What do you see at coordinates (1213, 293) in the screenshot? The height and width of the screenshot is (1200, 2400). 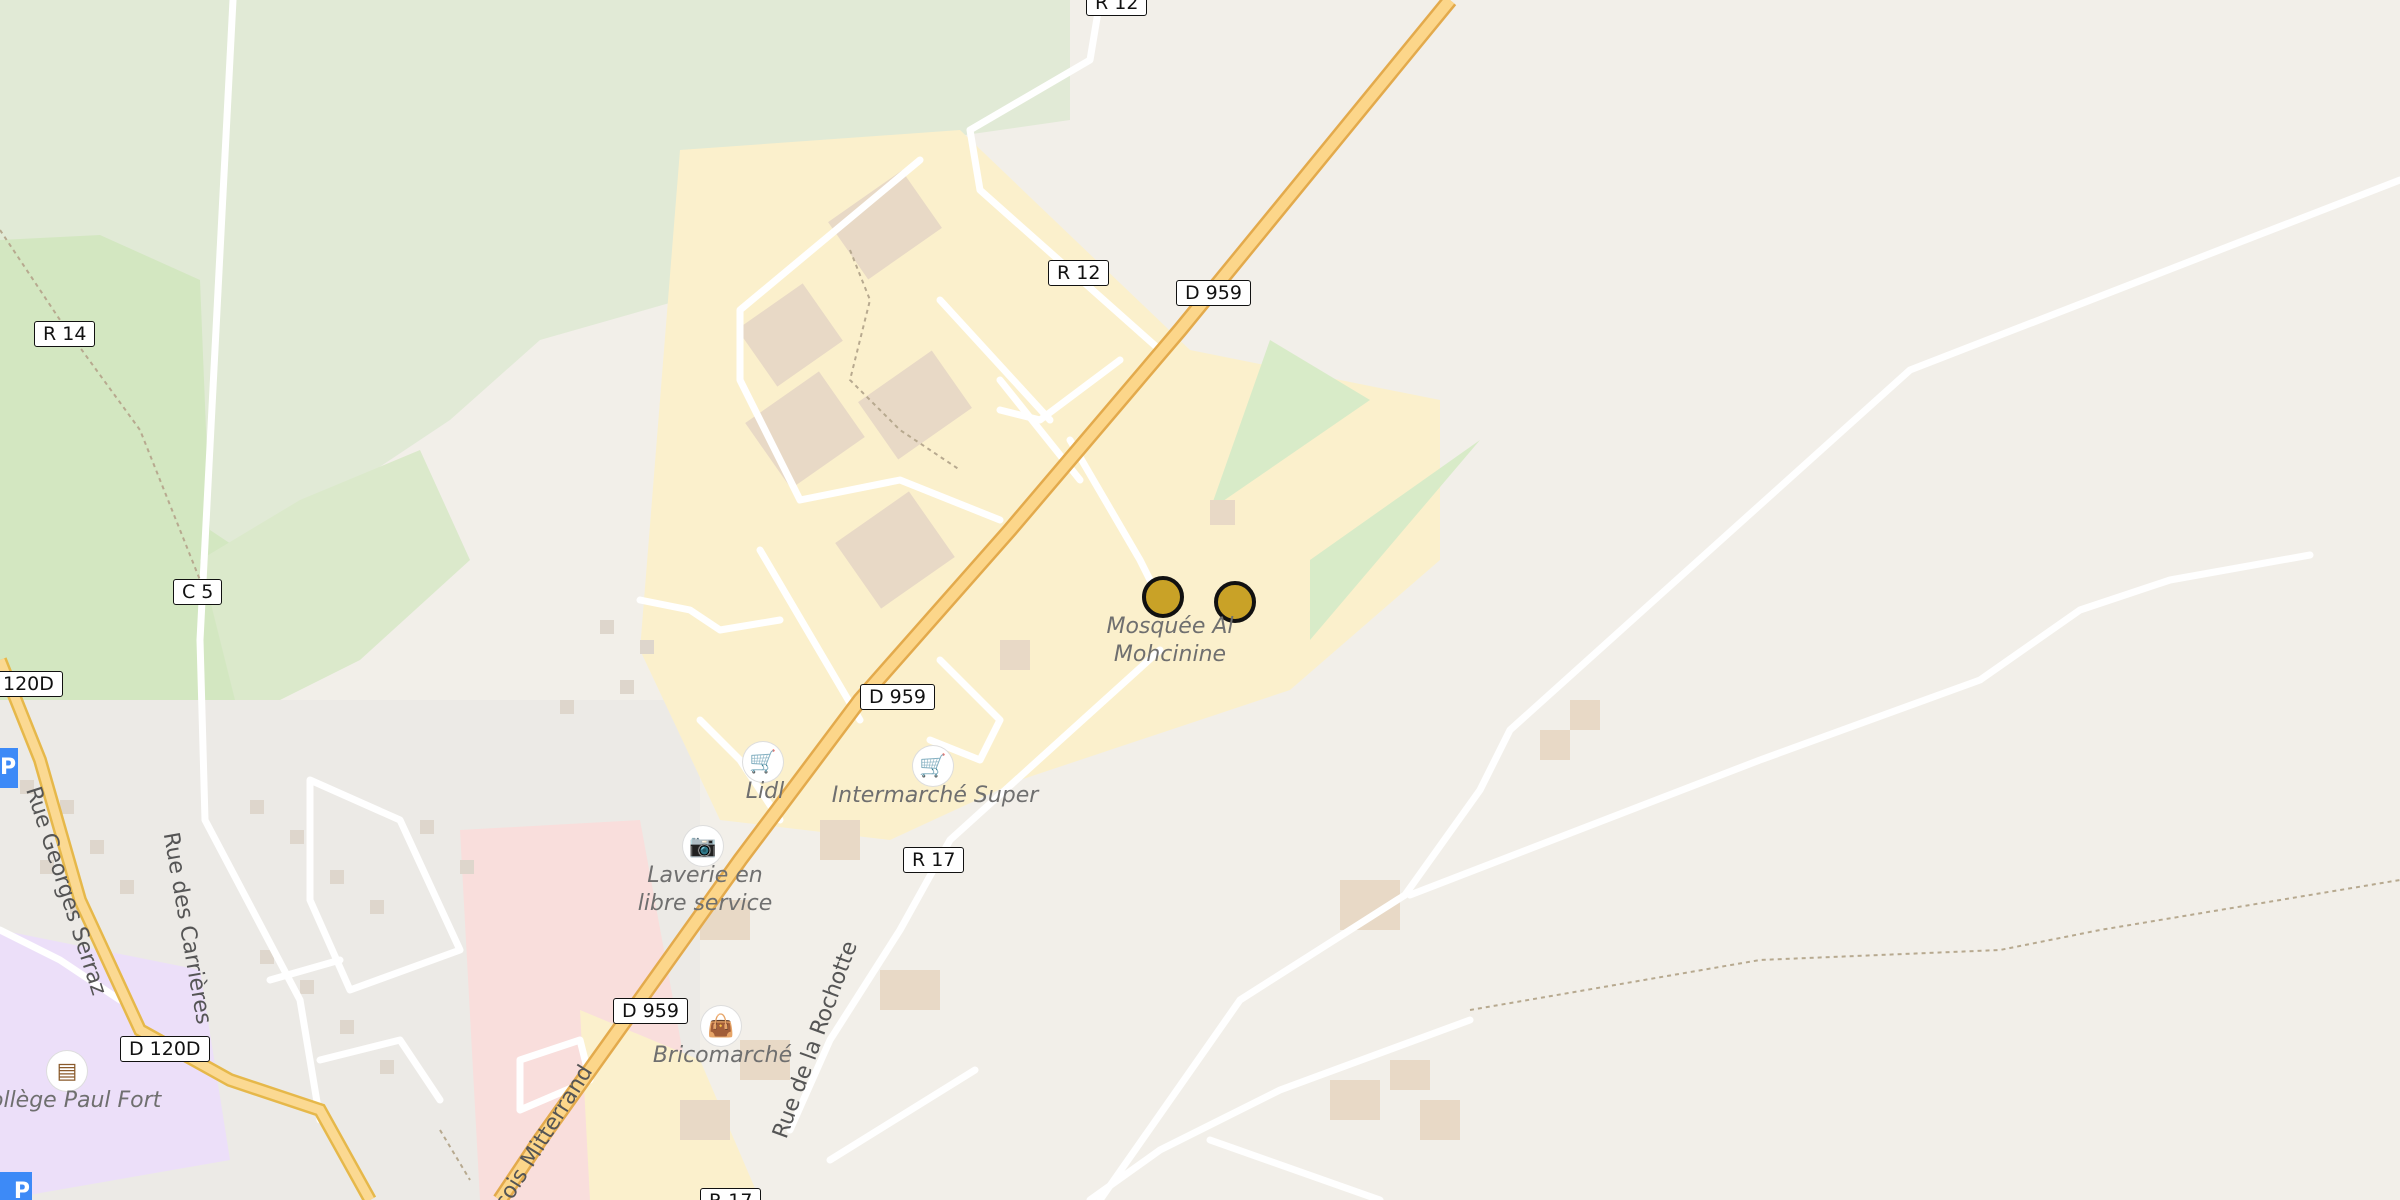 I see `road-ref-d959-ne: D 959` at bounding box center [1213, 293].